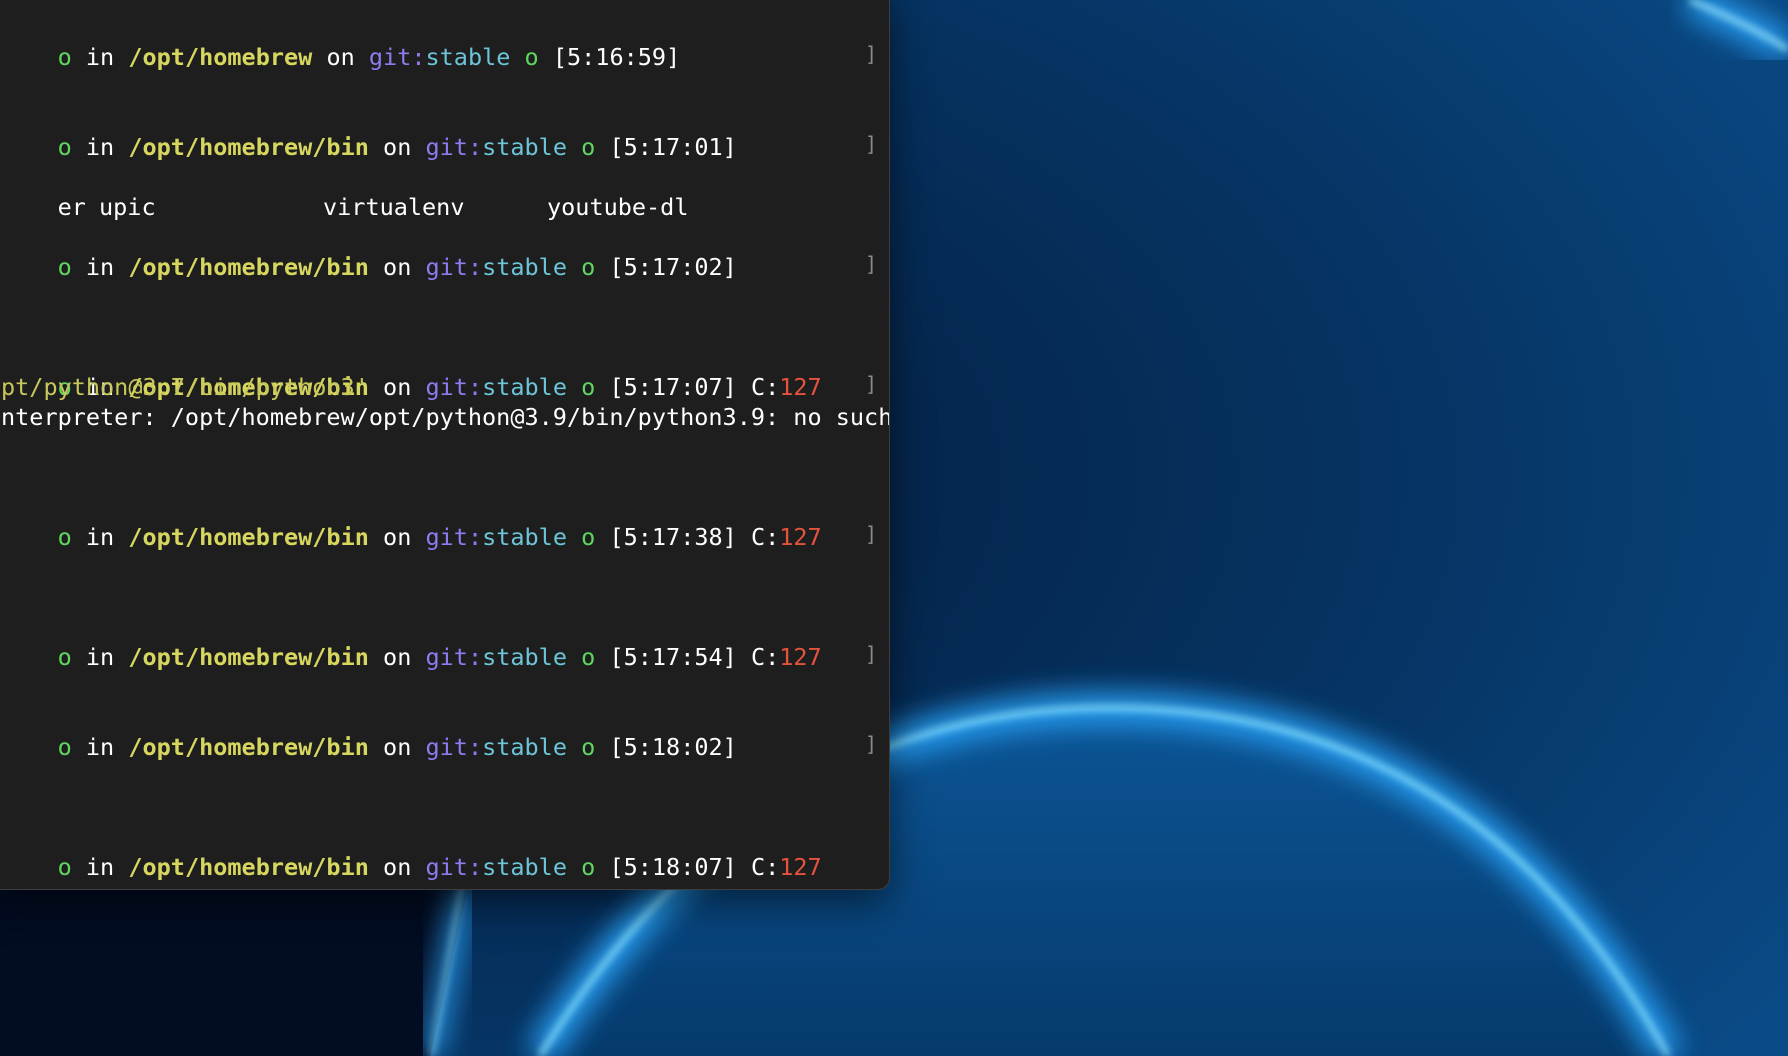 This screenshot has width=1788, height=1056. I want to click on ls-entry: youtube-dl, so click(618, 207).